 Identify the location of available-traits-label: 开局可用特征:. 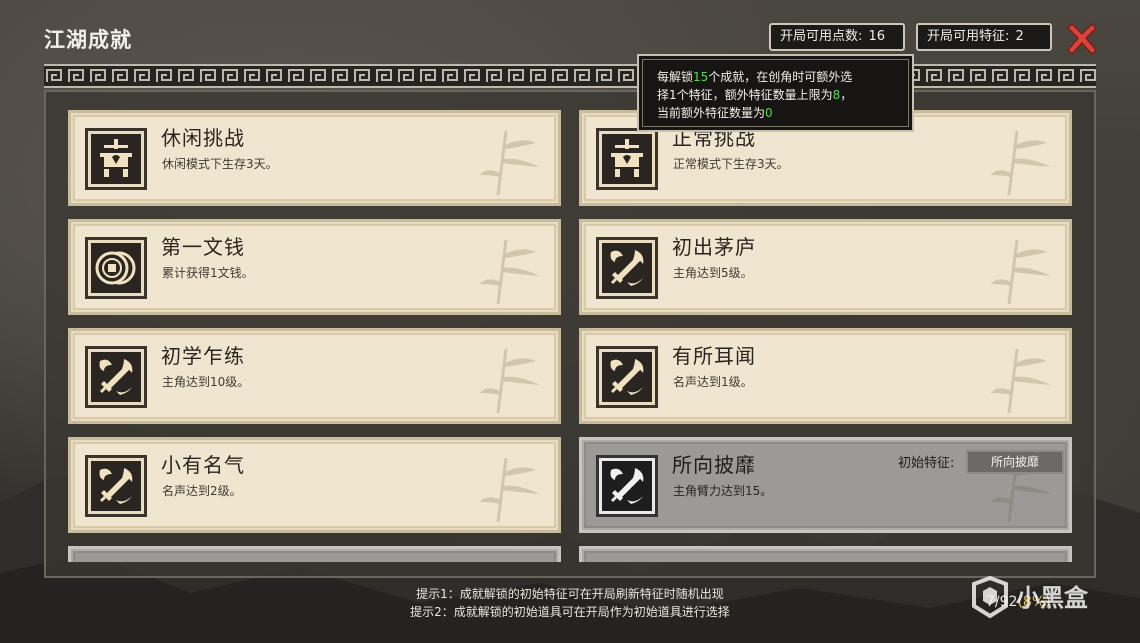
(968, 36).